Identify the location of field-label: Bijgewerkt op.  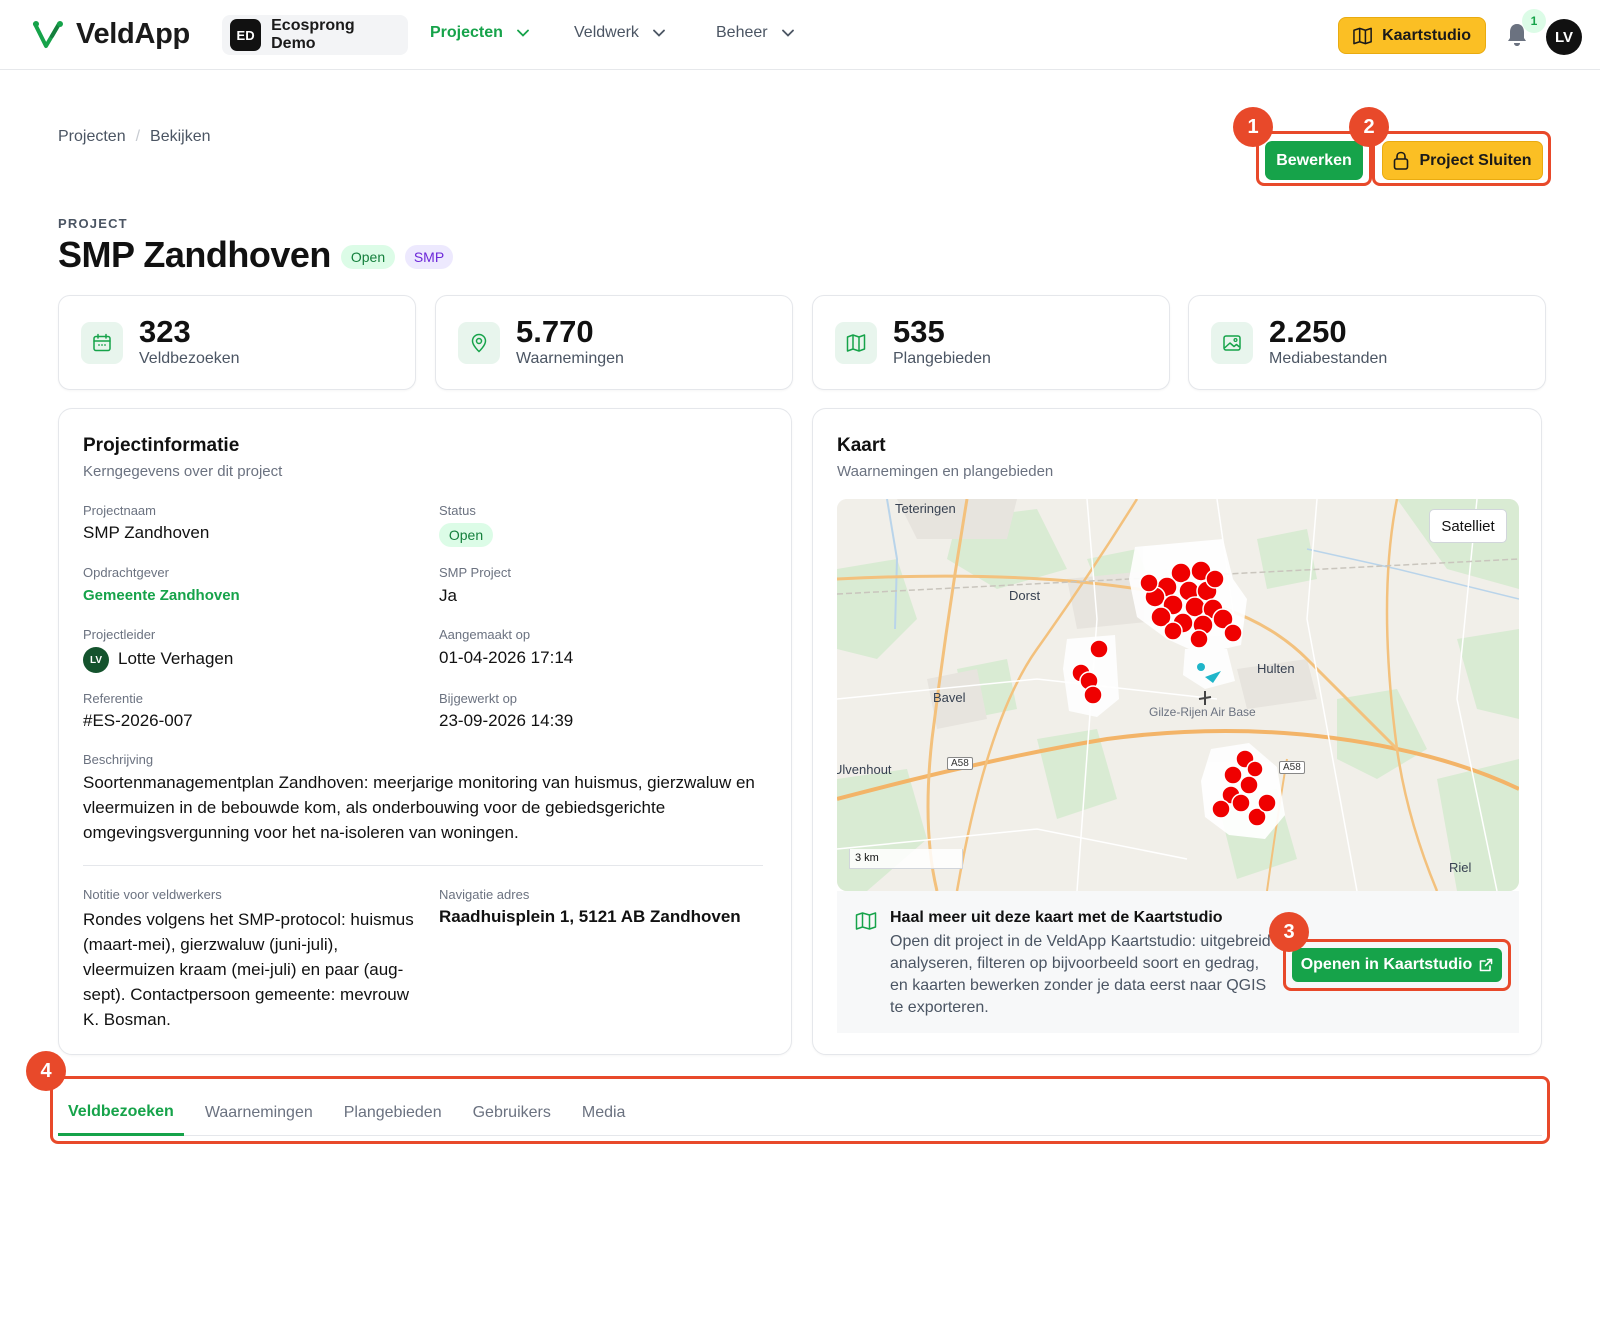
(478, 698).